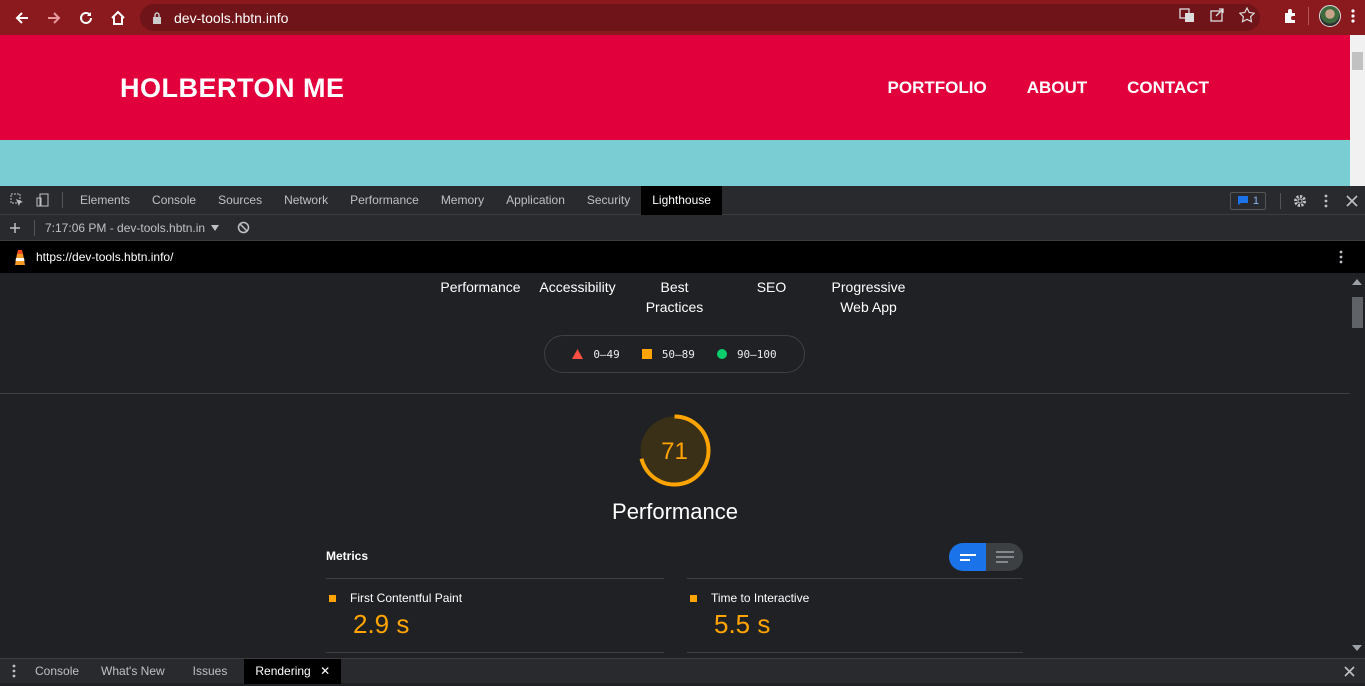 This screenshot has height=686, width=1365. Describe the element at coordinates (1352, 200) in the screenshot. I see `close-devtools-icon` at that location.